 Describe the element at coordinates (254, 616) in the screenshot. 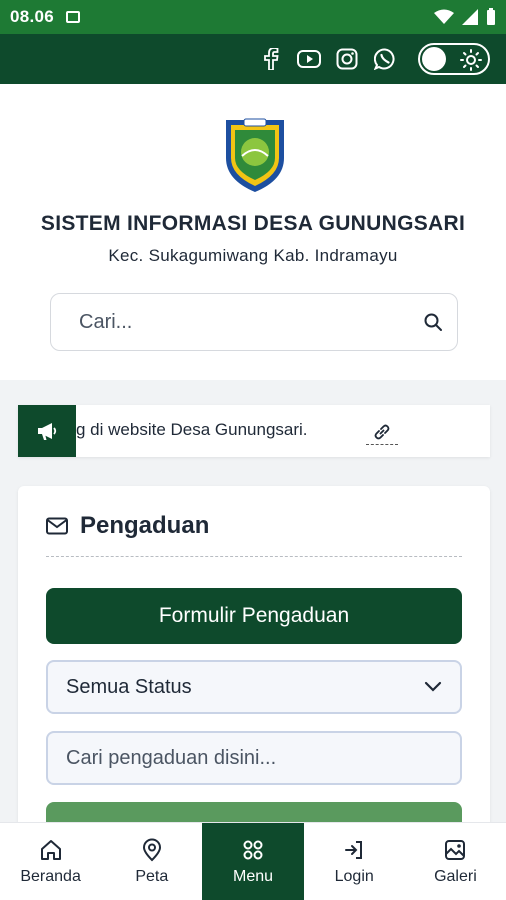

I see `complaint-form-button: Formulir Pengaduan` at that location.